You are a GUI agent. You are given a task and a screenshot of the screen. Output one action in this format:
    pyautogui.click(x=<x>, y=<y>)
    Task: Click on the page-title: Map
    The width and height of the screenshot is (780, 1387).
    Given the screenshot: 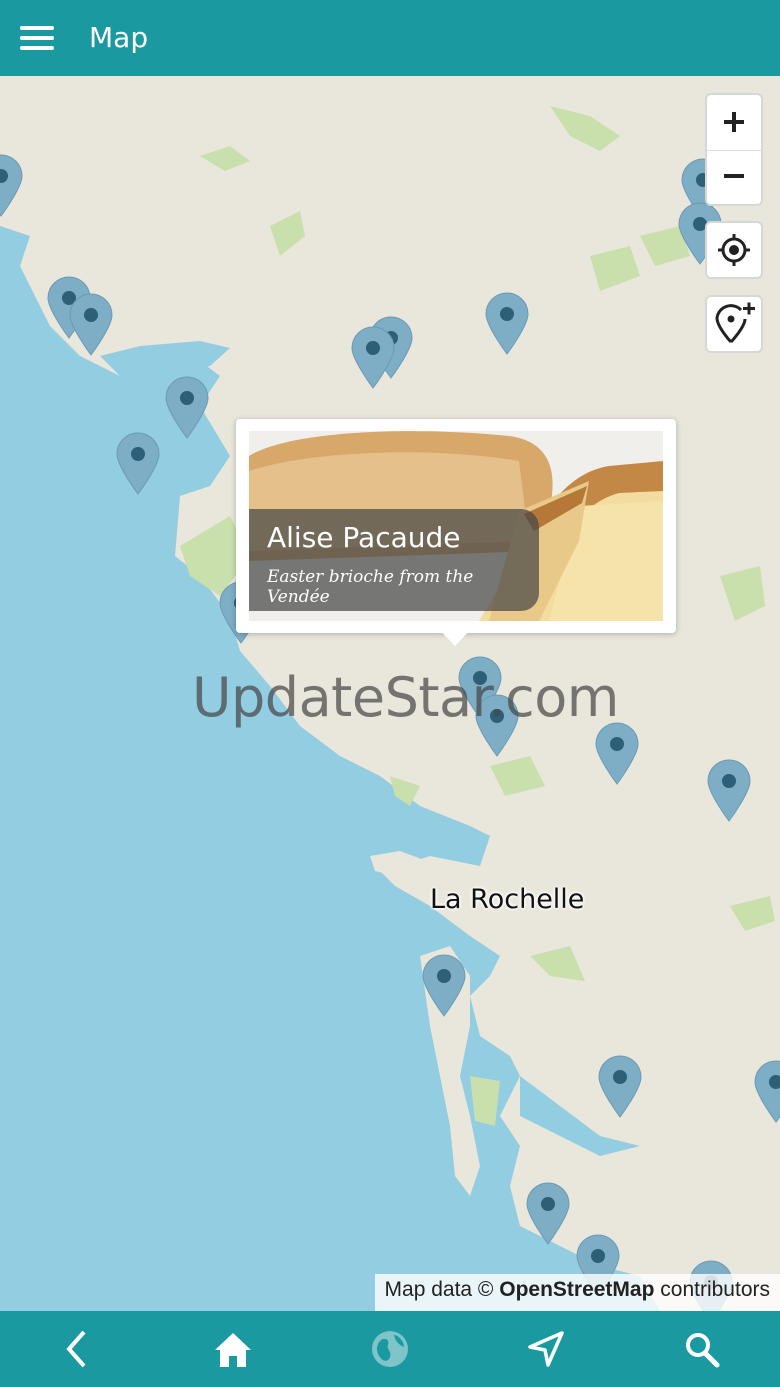 What is the action you would take?
    pyautogui.click(x=119, y=37)
    